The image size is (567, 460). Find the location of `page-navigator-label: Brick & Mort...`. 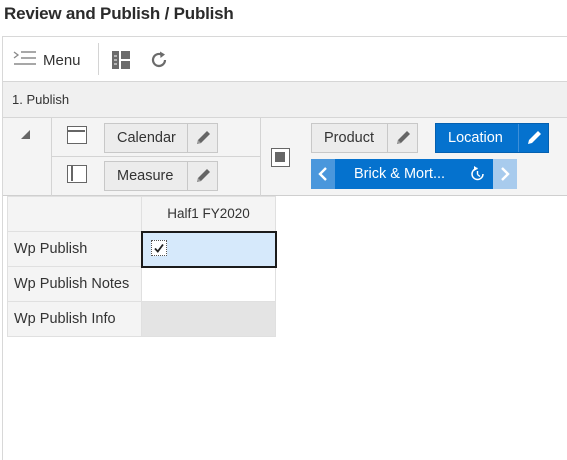

page-navigator-label: Brick & Mort... is located at coordinates (399, 174).